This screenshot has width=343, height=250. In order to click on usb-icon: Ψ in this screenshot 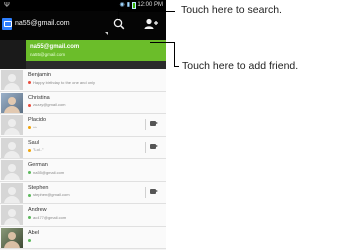, I will do `click(7, 5)`.